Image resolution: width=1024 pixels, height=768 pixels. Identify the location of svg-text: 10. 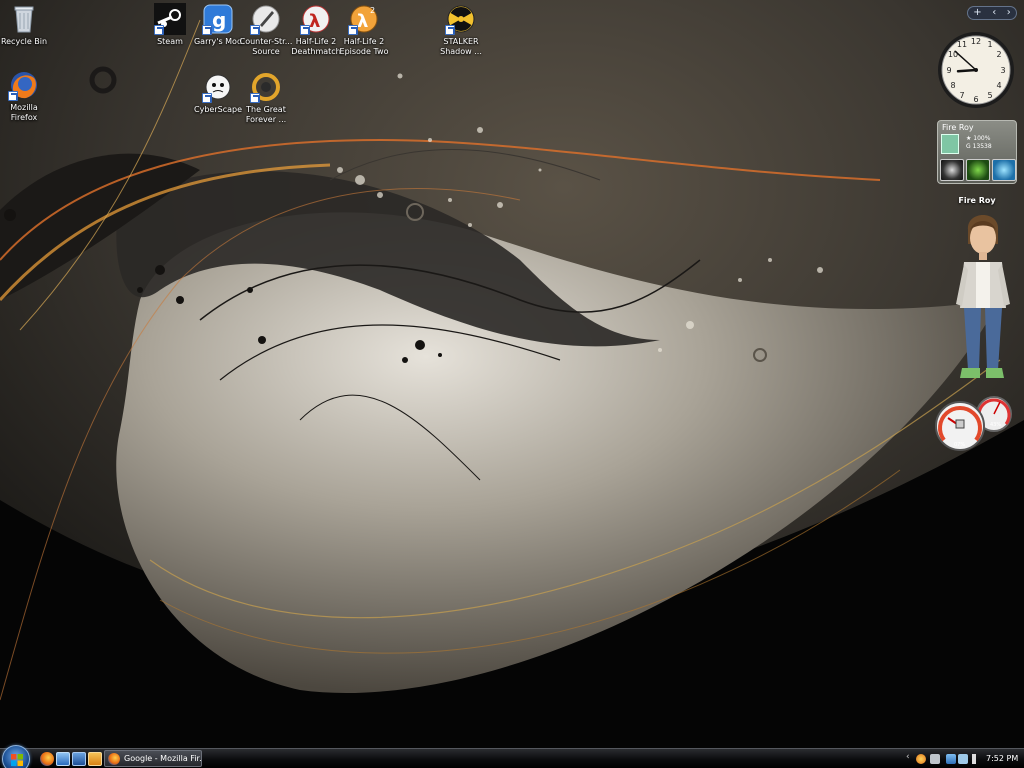
(953, 54).